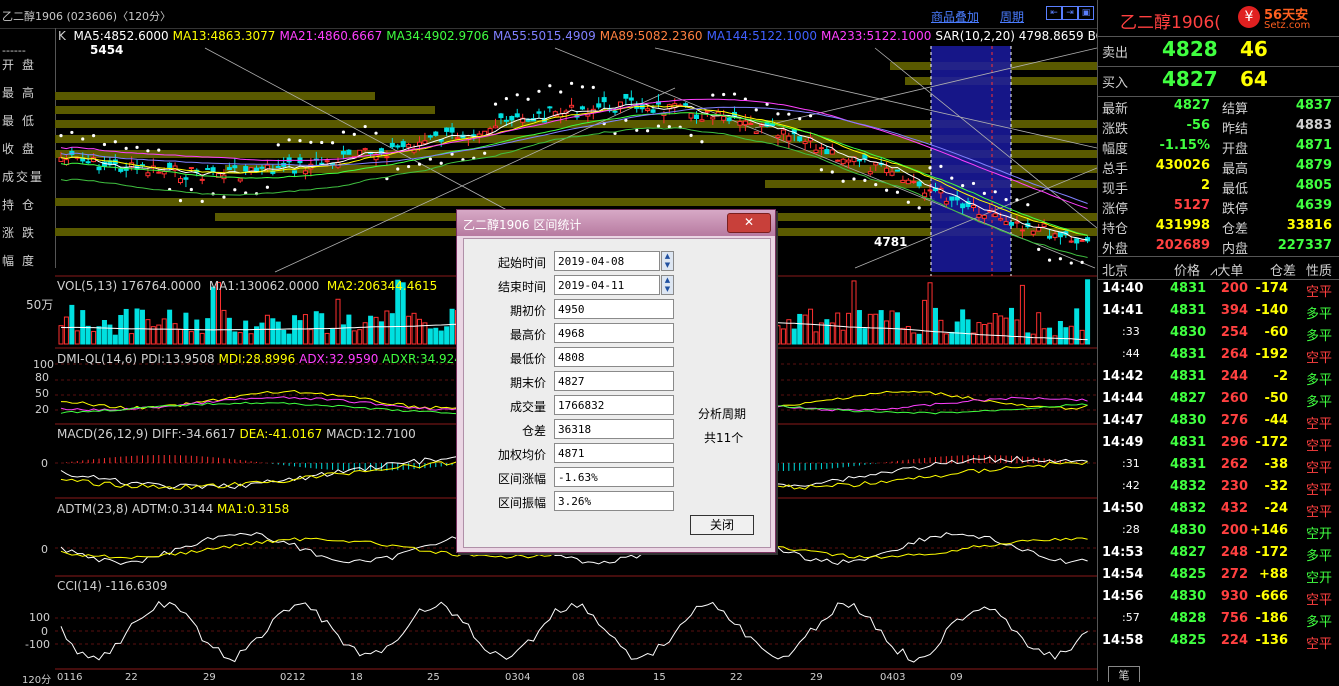  I want to click on quote-title-bar: 乙二醇1906( ¥ 56天安 Setz.com, so click(1218, 18).